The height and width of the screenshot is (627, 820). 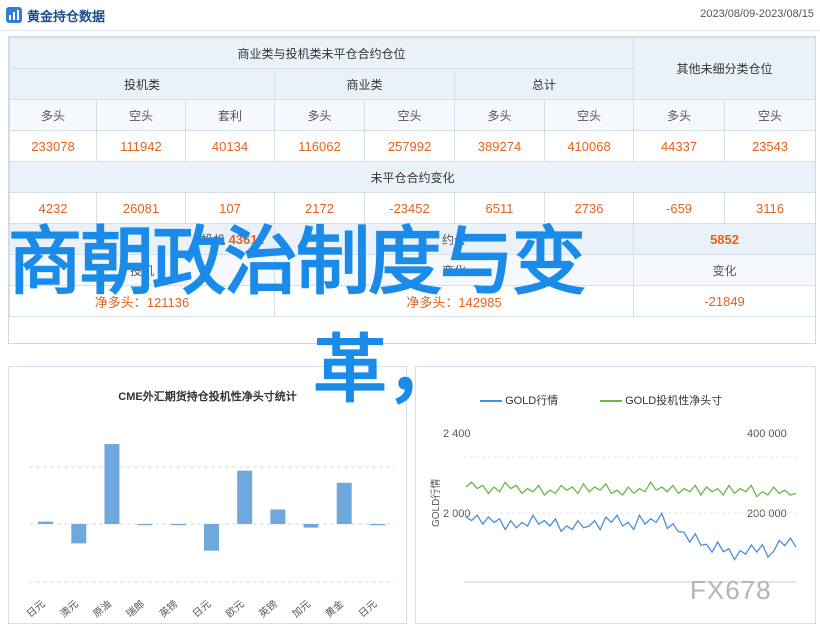 I want to click on category-label: 澳元, so click(x=69, y=608).